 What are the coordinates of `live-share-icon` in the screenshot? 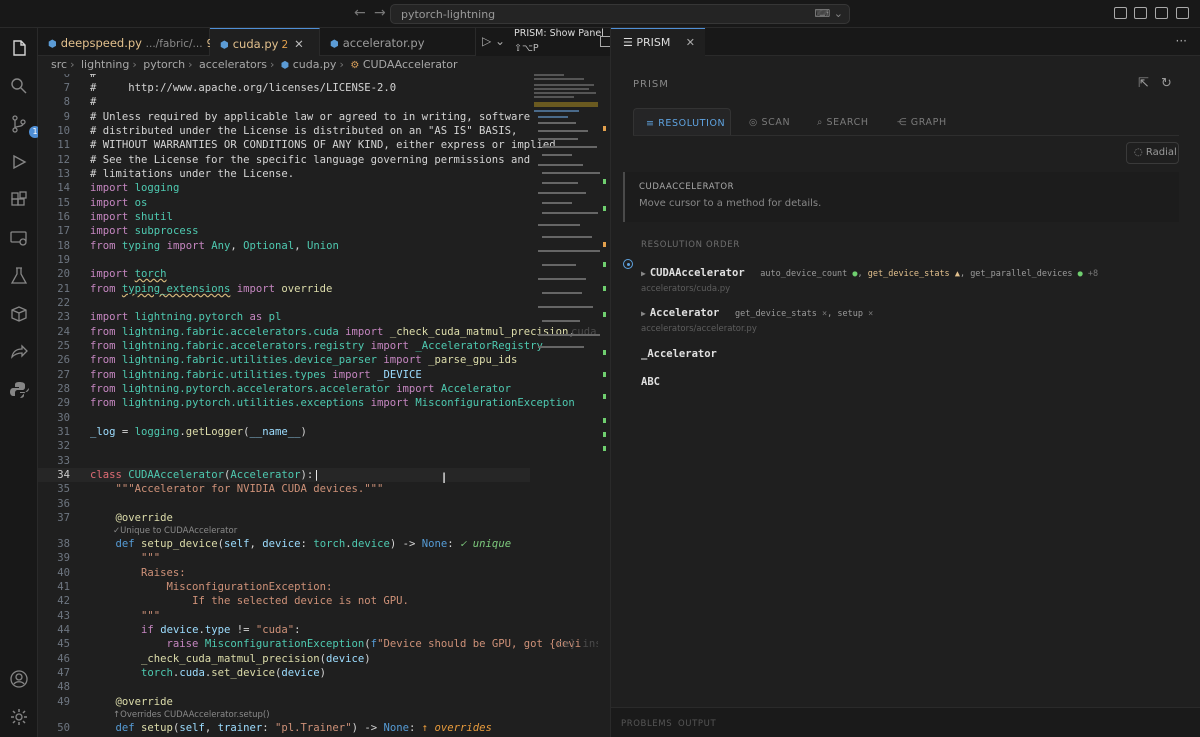 It's located at (19, 352).